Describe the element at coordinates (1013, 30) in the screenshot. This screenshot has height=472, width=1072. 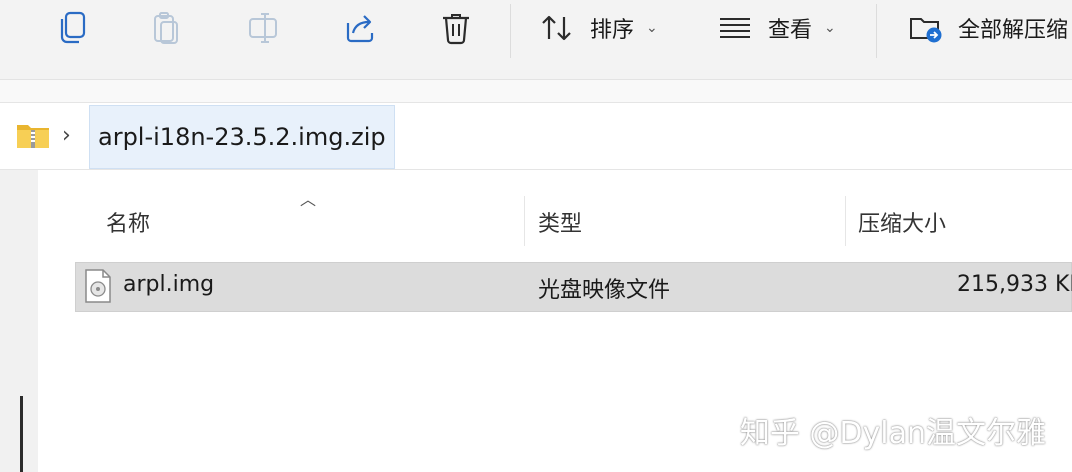
I see `extract-all-label: 全部解压缩` at that location.